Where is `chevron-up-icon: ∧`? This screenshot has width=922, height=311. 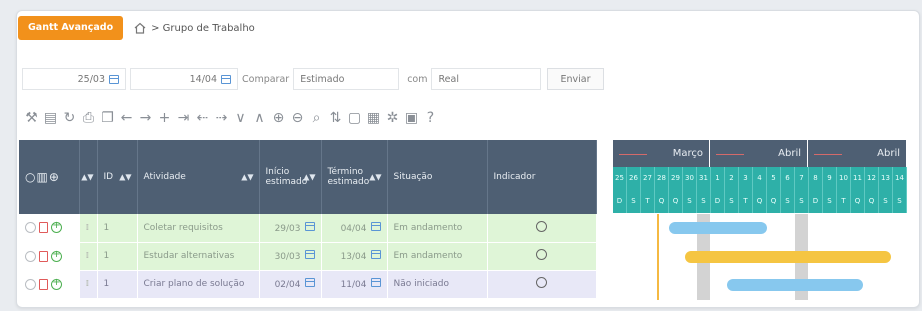 chevron-up-icon: ∧ is located at coordinates (259, 118).